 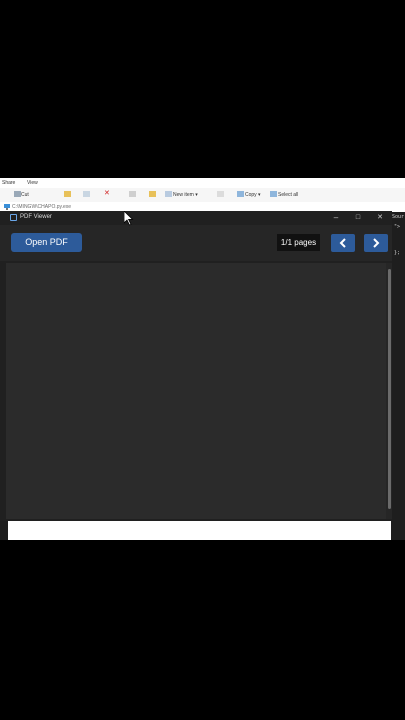 I want to click on explorer-menu-bar: Share View, so click(x=202, y=183).